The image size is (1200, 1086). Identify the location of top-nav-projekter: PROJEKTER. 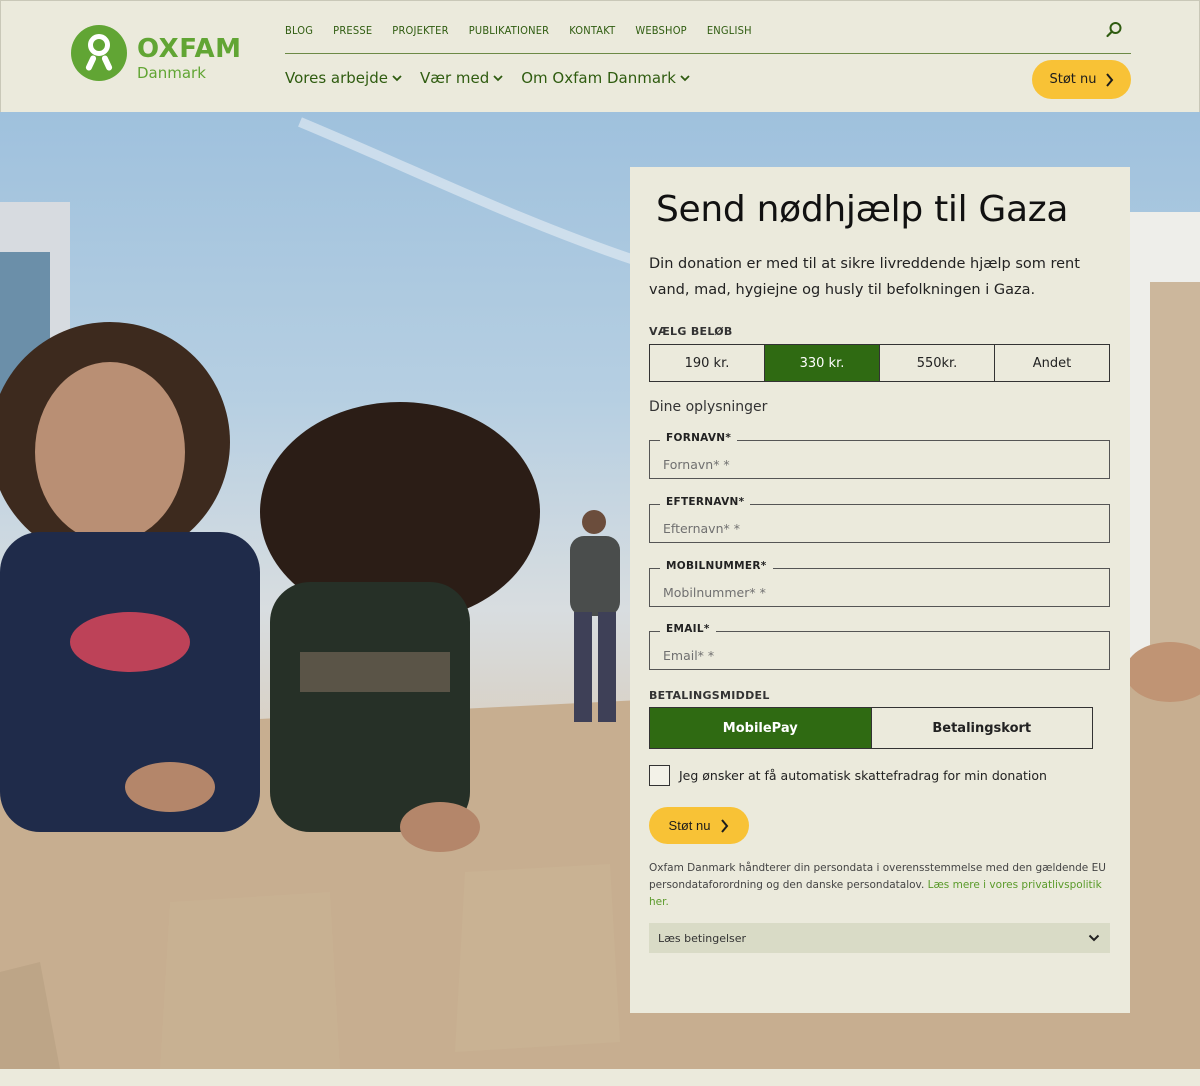
(420, 30).